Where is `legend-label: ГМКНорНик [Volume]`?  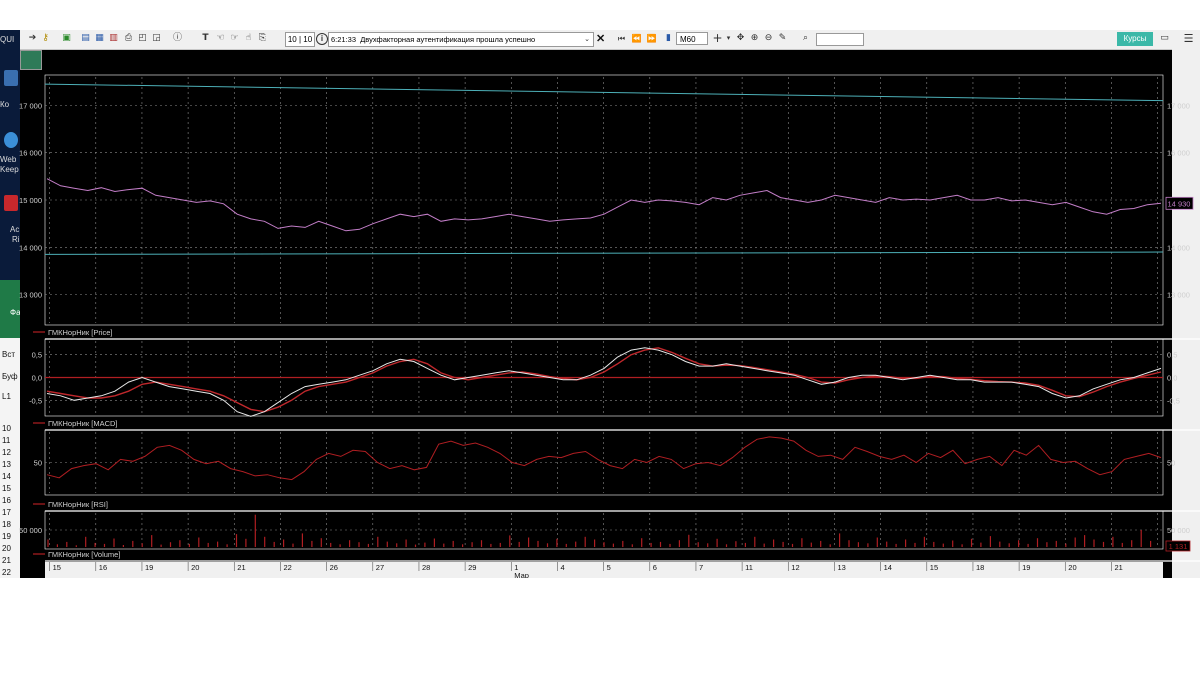
legend-label: ГМКНорНик [Volume] is located at coordinates (84, 554).